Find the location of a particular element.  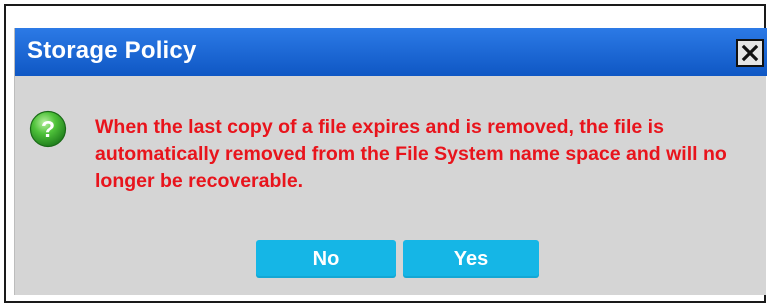

no-button: No is located at coordinates (326, 259).